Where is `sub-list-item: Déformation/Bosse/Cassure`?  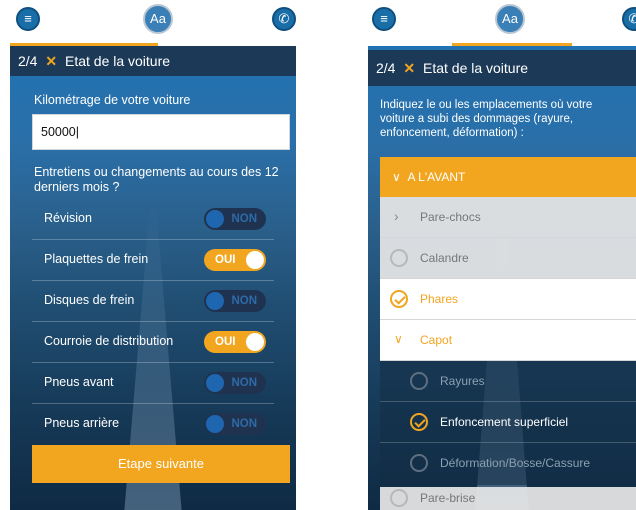
sub-list-item: Déformation/Bosse/Cassure is located at coordinates (508, 463).